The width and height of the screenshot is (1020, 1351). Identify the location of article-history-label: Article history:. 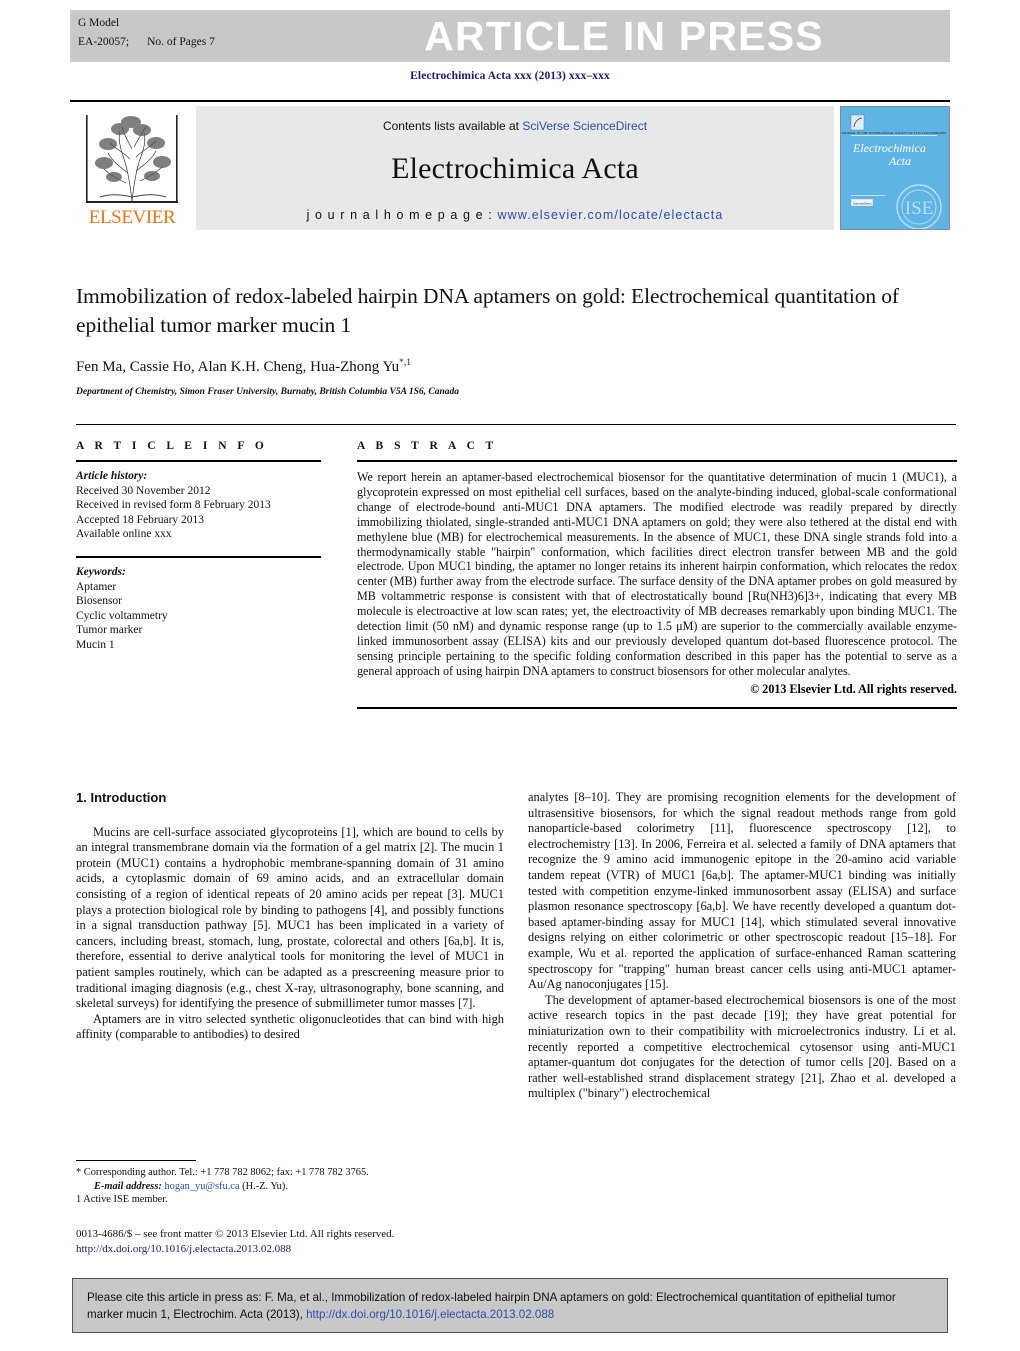
(112, 476).